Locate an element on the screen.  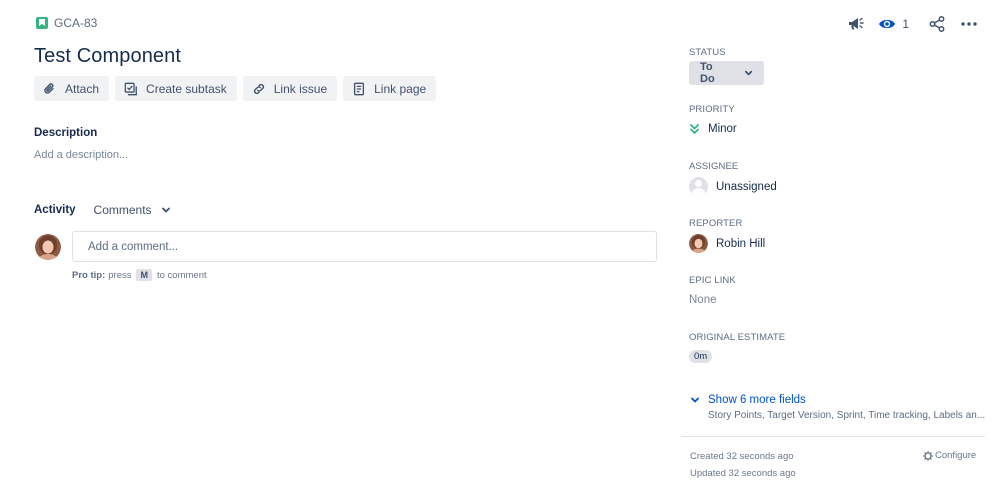
more-horizontal-icon is located at coordinates (969, 24).